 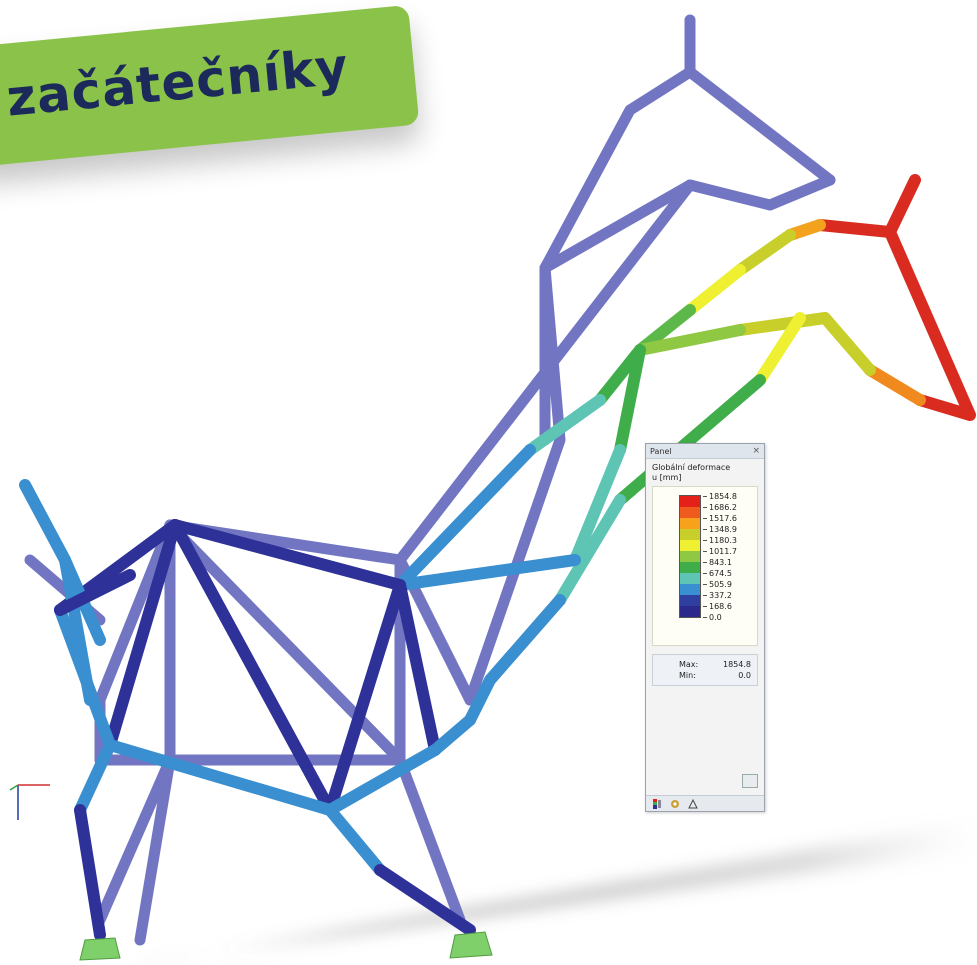 What do you see at coordinates (720, 540) in the screenshot?
I see `legend-label: 1180.3` at bounding box center [720, 540].